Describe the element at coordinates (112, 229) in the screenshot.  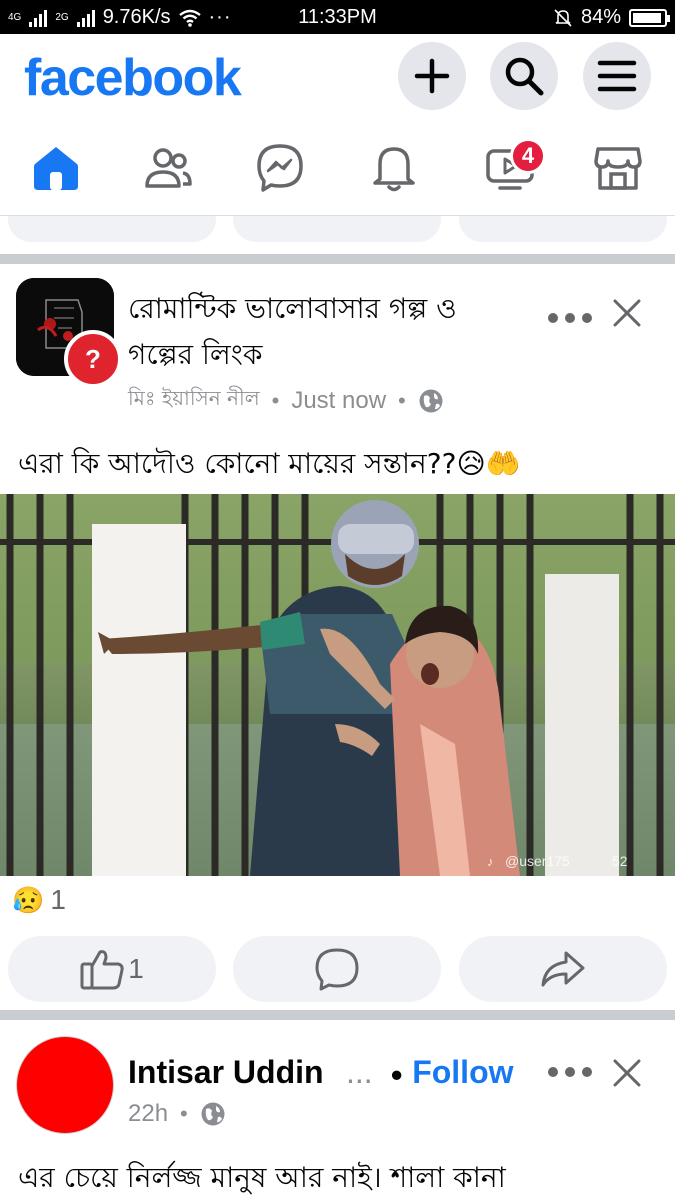
I see `previous-like-button` at that location.